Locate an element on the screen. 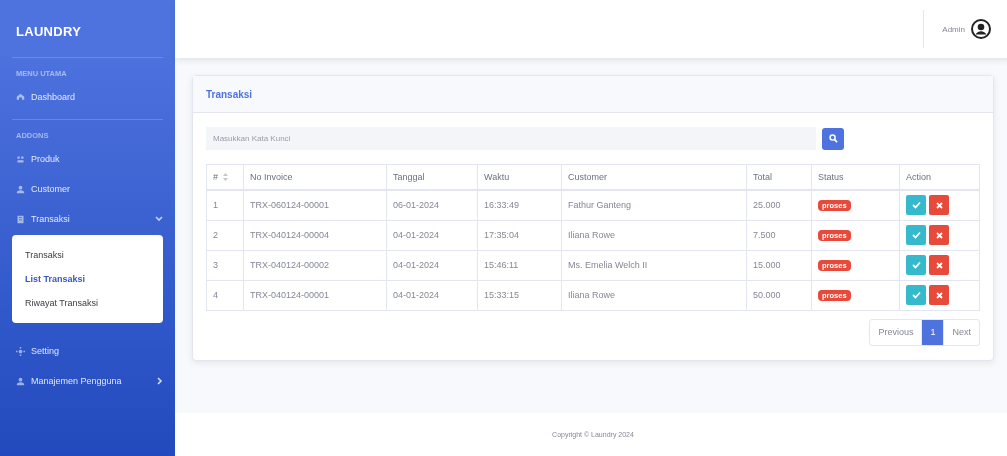 This screenshot has width=1007, height=456. submenu-item: List Transaksi is located at coordinates (87, 279).